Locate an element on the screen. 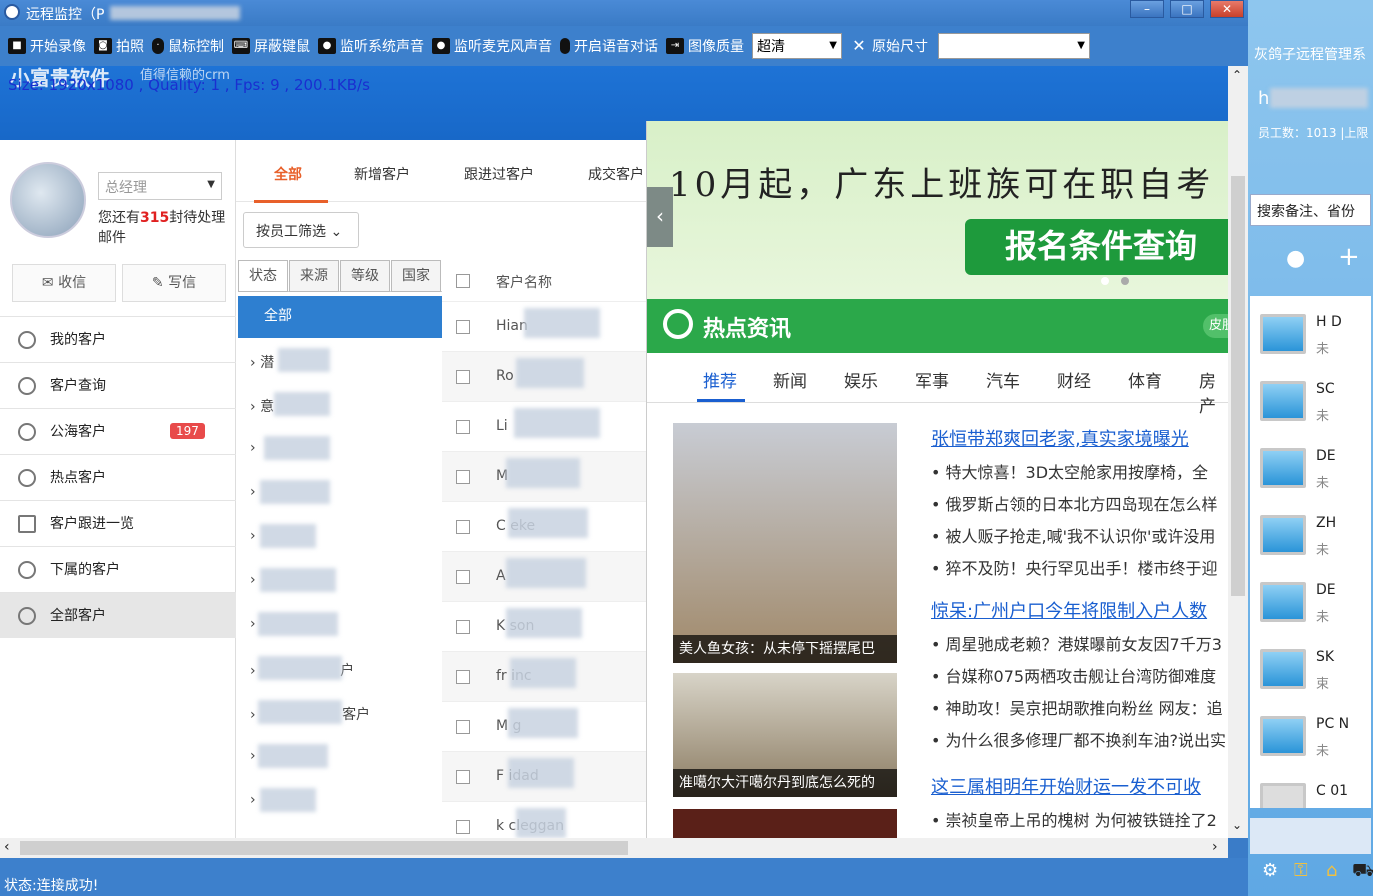 The image size is (1373, 896). original-size-button: ✕ 原始尺寸 is located at coordinates (889, 46).